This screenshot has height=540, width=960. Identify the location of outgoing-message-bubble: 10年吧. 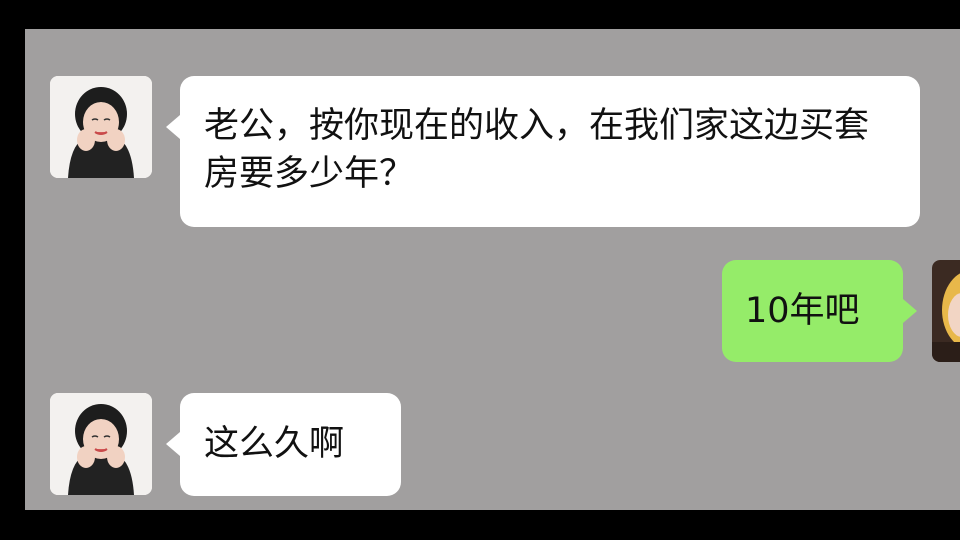
(812, 311).